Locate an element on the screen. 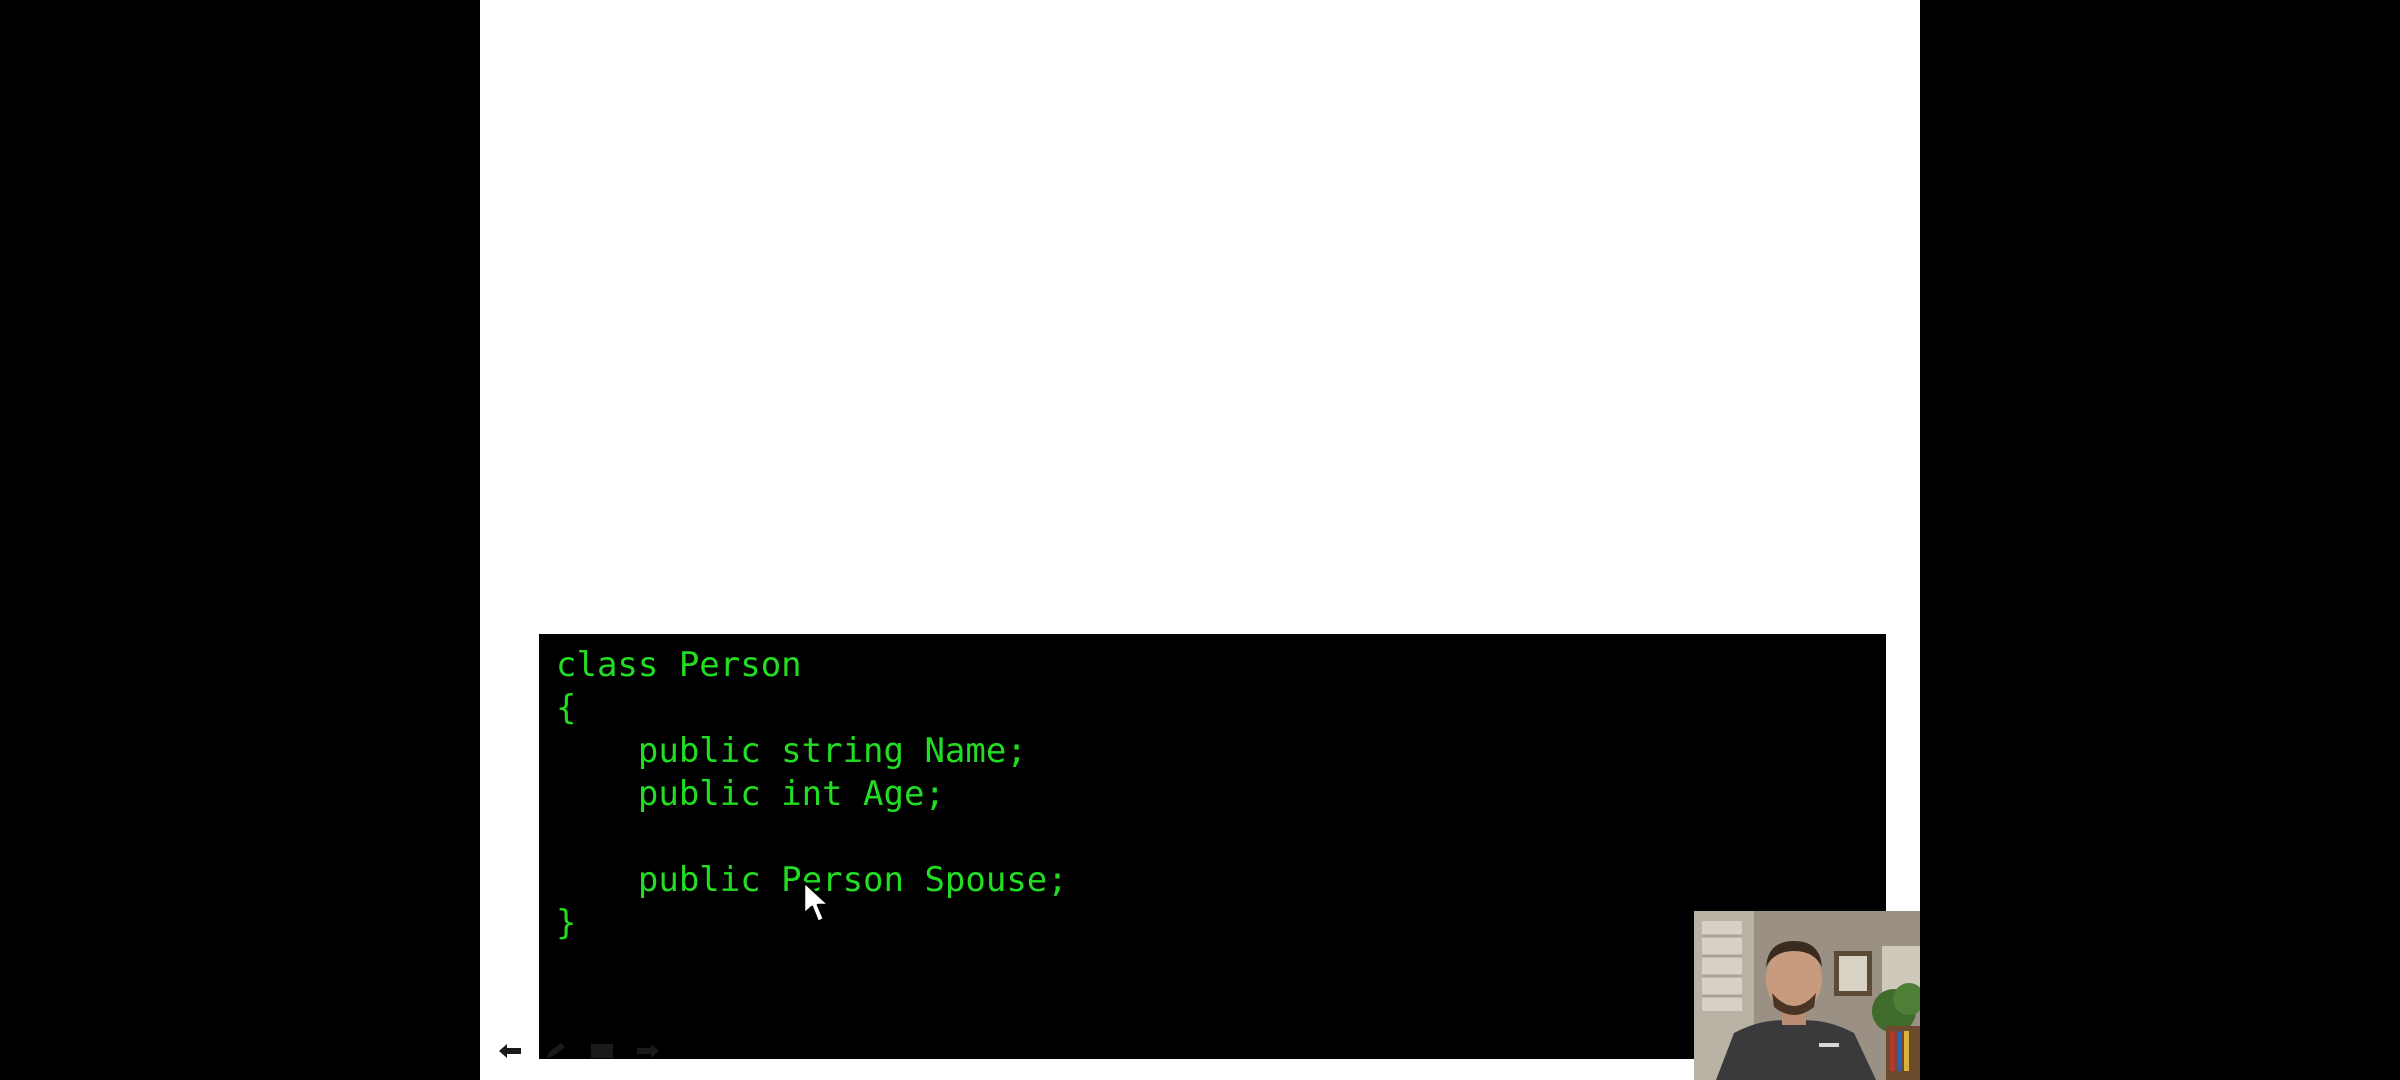 The height and width of the screenshot is (1080, 2400). code-line: } is located at coordinates (566, 923).